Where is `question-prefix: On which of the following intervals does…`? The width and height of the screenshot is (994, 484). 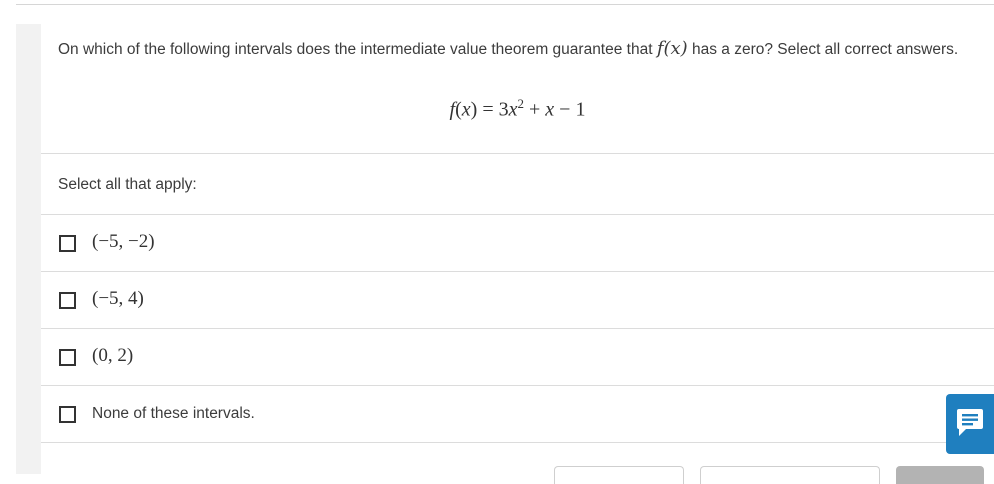
question-prefix: On which of the following intervals does… is located at coordinates (357, 49).